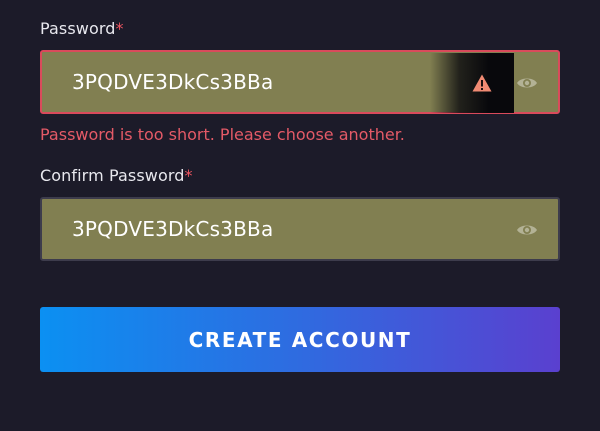 Image resolution: width=600 pixels, height=431 pixels. Describe the element at coordinates (252, 82) in the screenshot. I see `password-input` at that location.